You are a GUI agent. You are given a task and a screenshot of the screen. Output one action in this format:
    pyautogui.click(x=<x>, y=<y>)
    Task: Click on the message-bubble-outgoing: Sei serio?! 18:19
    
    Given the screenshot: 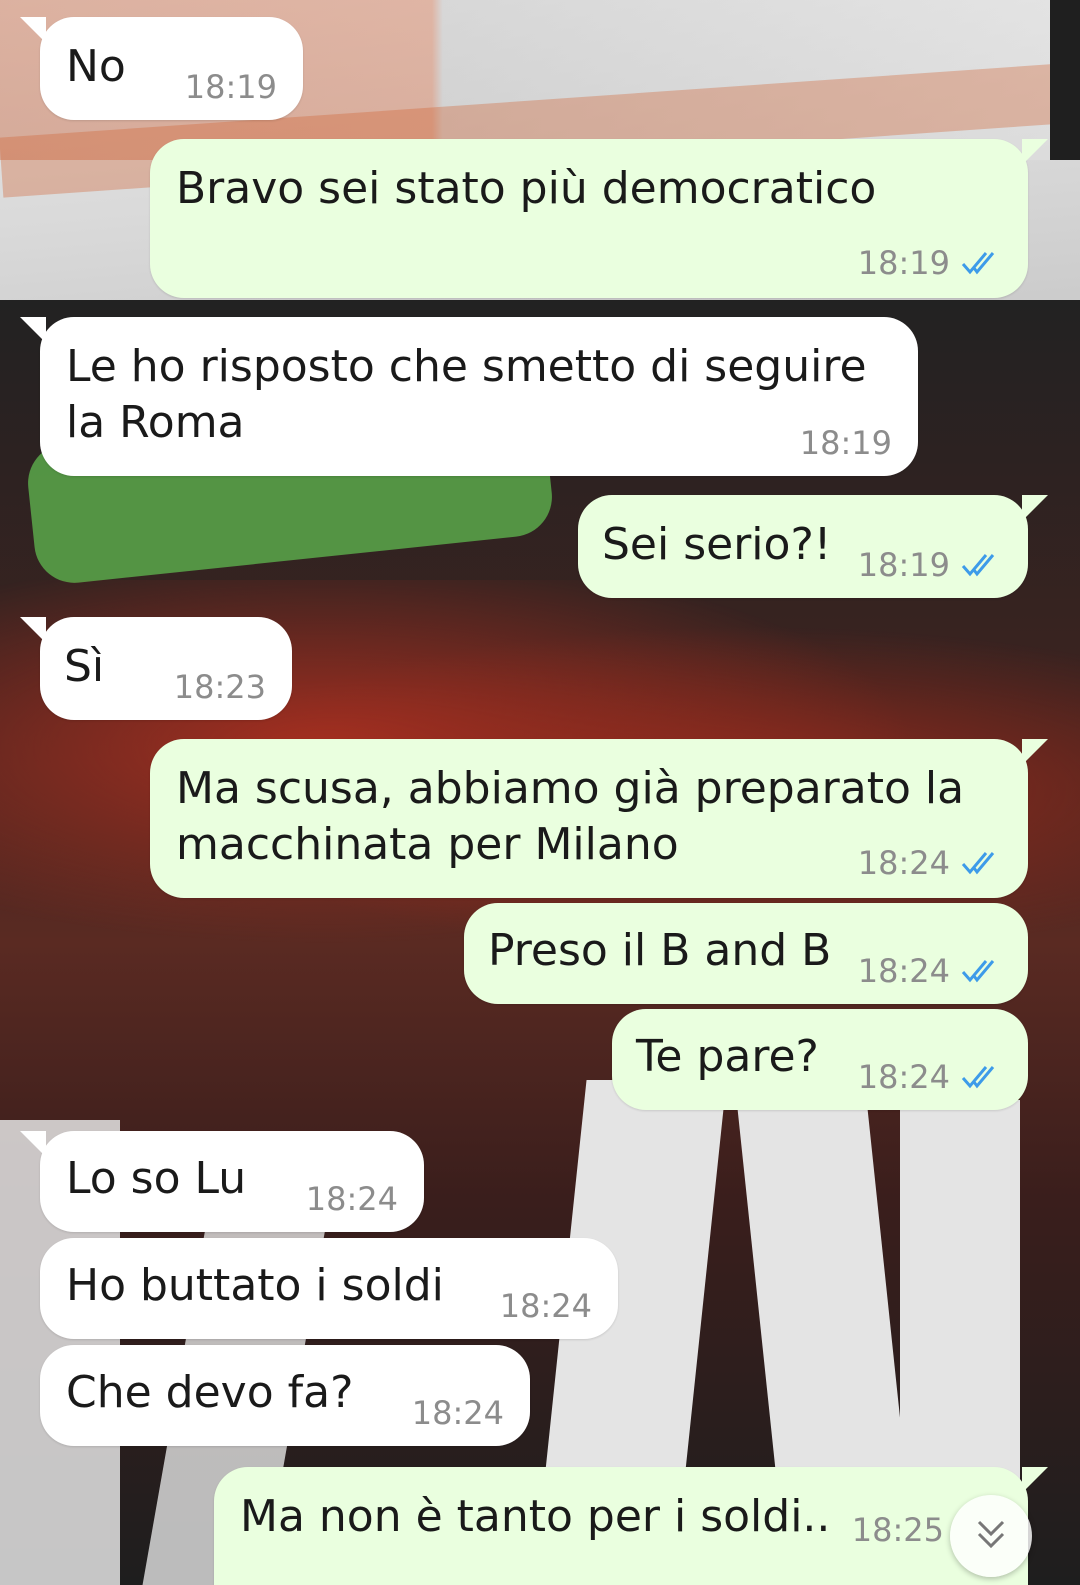 What is the action you would take?
    pyautogui.click(x=813, y=546)
    